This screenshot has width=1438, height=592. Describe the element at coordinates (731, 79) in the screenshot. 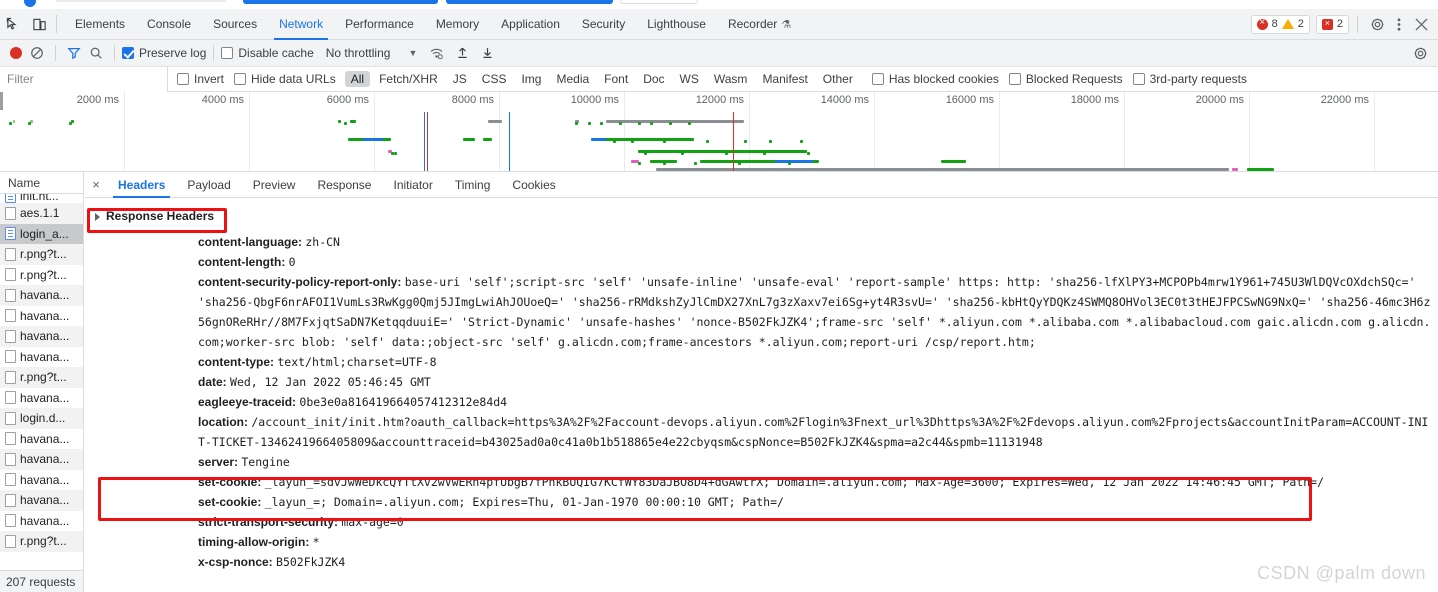

I see `type-chip-wasm: Wasm` at that location.